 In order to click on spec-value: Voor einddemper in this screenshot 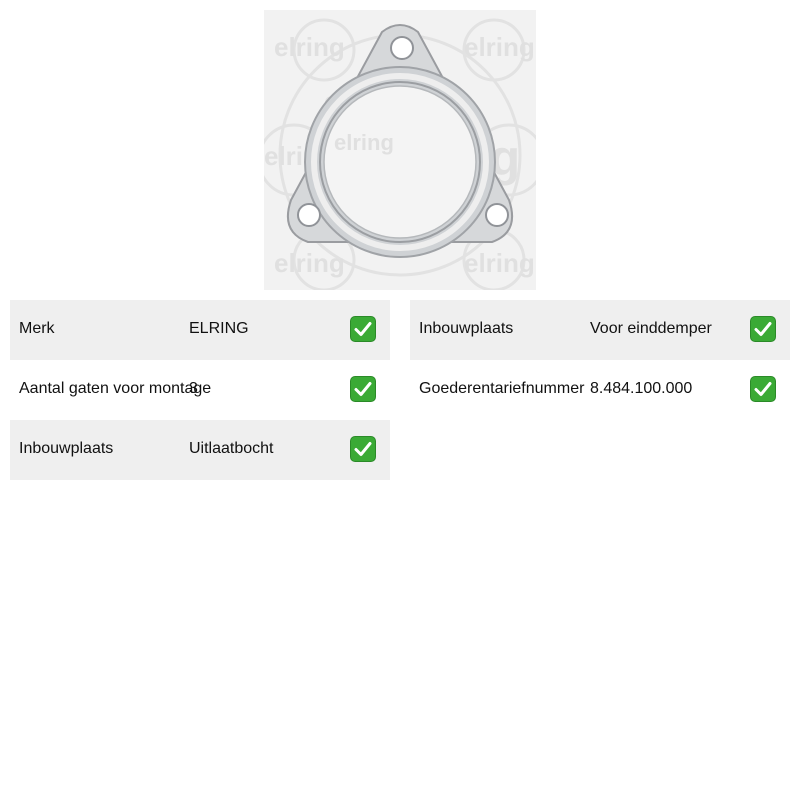, I will do `click(651, 328)`.